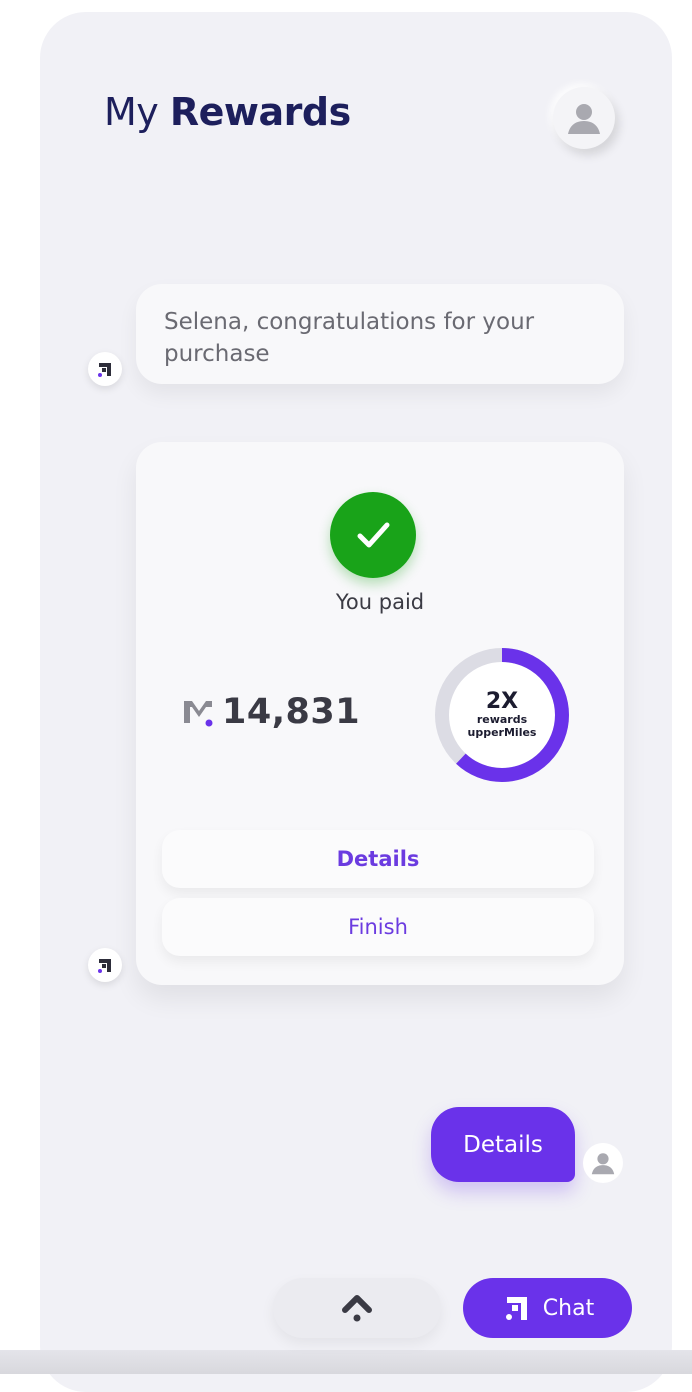 The image size is (692, 1392). Describe the element at coordinates (380, 602) in the screenshot. I see `paid-status-label: You paid` at that location.